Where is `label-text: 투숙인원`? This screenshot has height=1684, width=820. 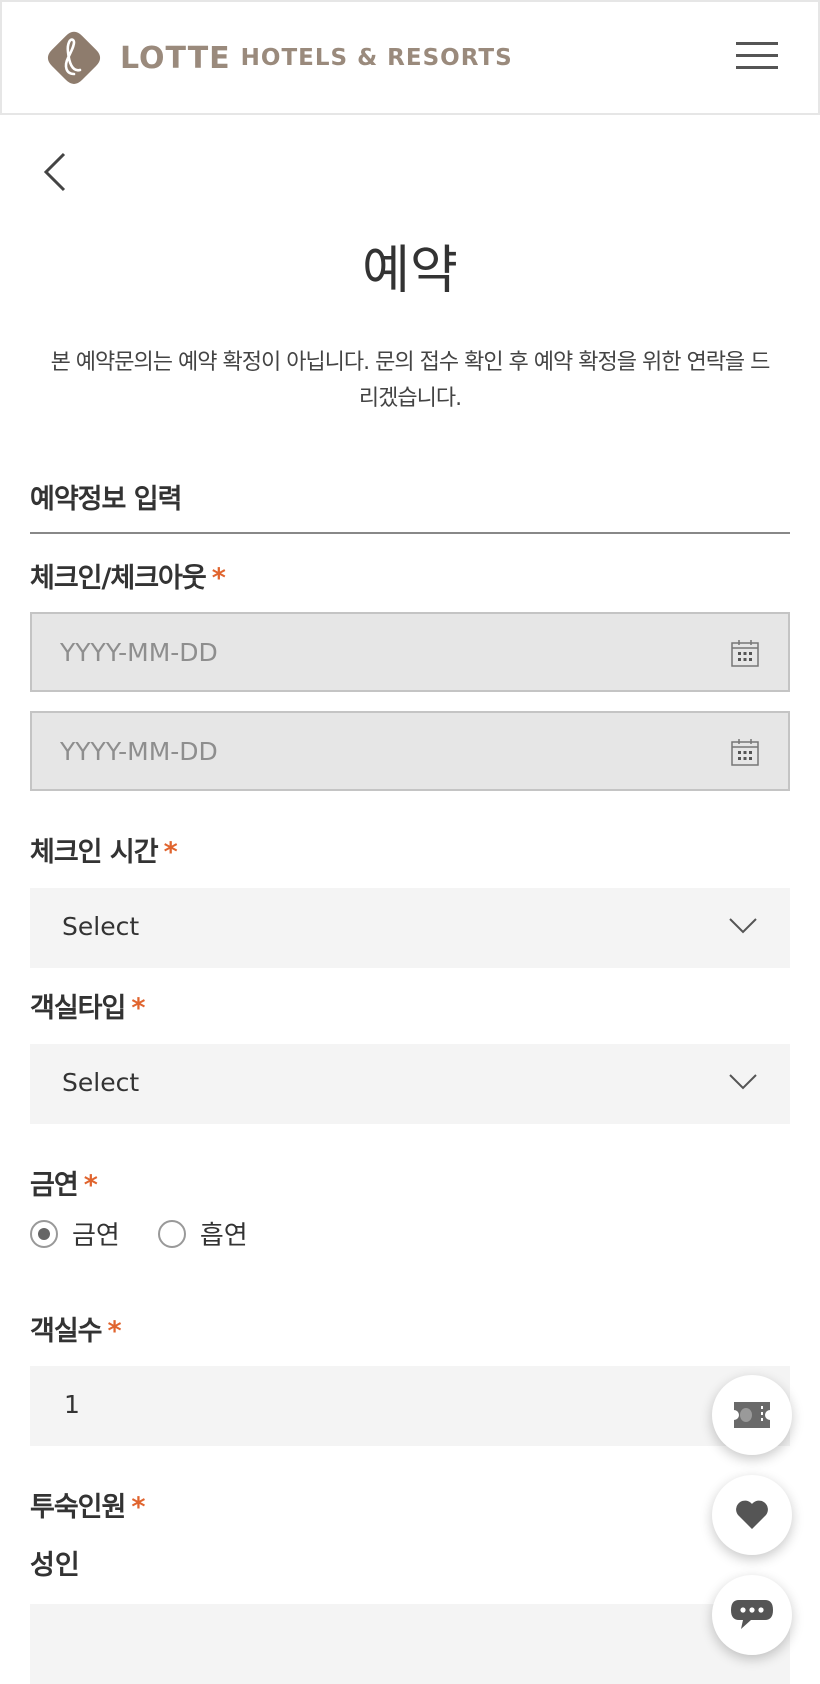
label-text: 투숙인원 is located at coordinates (78, 1507).